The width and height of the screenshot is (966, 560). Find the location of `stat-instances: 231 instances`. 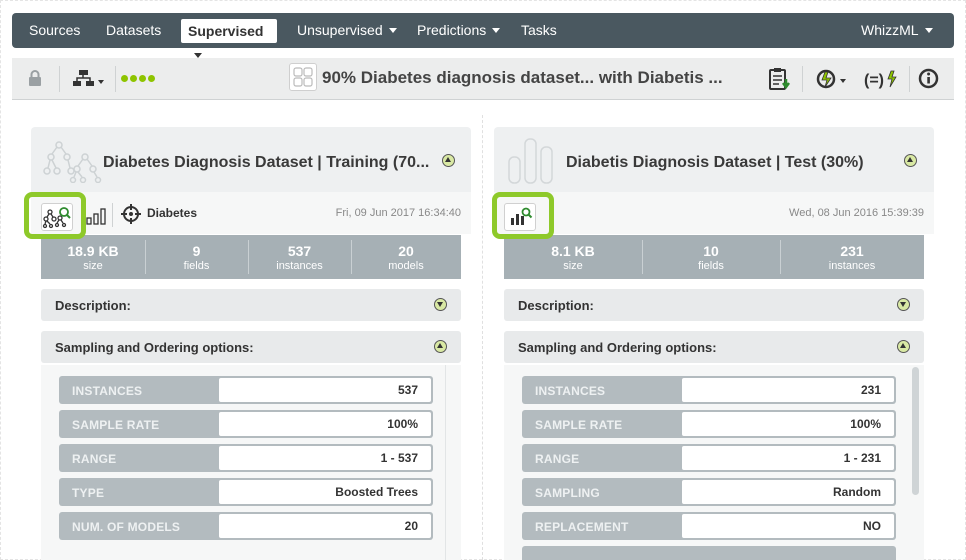

stat-instances: 231 instances is located at coordinates (852, 257).